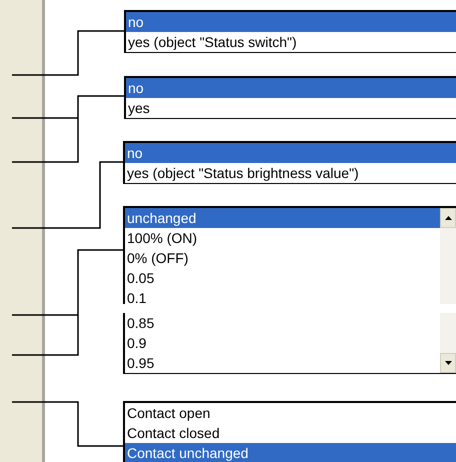  I want to click on list-option: Contact closed, so click(290, 433).